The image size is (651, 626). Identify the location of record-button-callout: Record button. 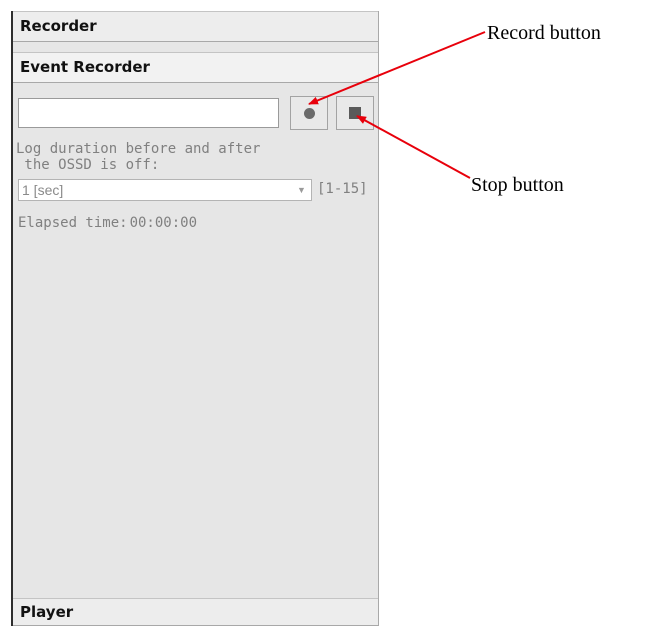
(544, 33).